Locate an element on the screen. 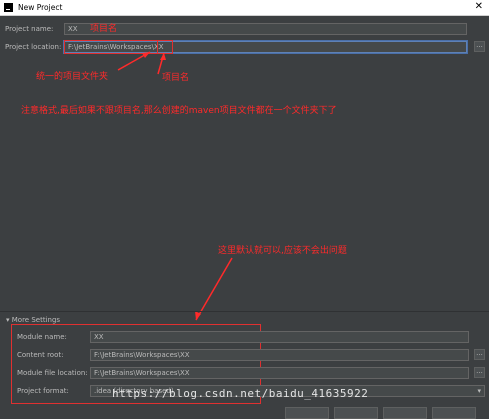  watermark: https://blog.csdn.net/baidu_41635922 is located at coordinates (240, 393).